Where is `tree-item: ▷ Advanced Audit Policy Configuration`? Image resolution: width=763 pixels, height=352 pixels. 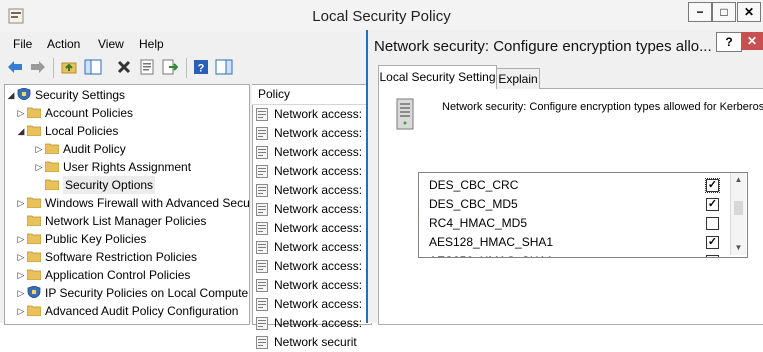
tree-item: ▷ Advanced Audit Policy Configuration is located at coordinates (132, 311).